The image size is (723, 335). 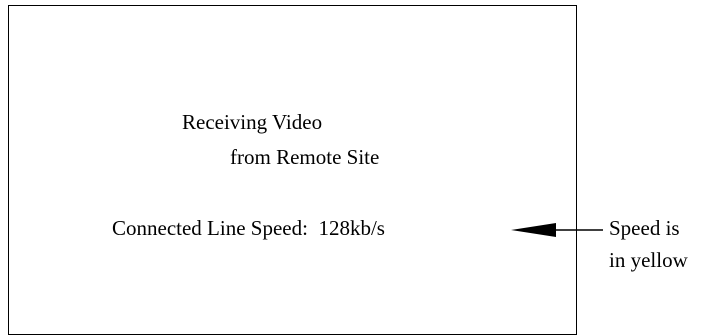 What do you see at coordinates (648, 260) in the screenshot?
I see `speed-note-line2: in yellow` at bounding box center [648, 260].